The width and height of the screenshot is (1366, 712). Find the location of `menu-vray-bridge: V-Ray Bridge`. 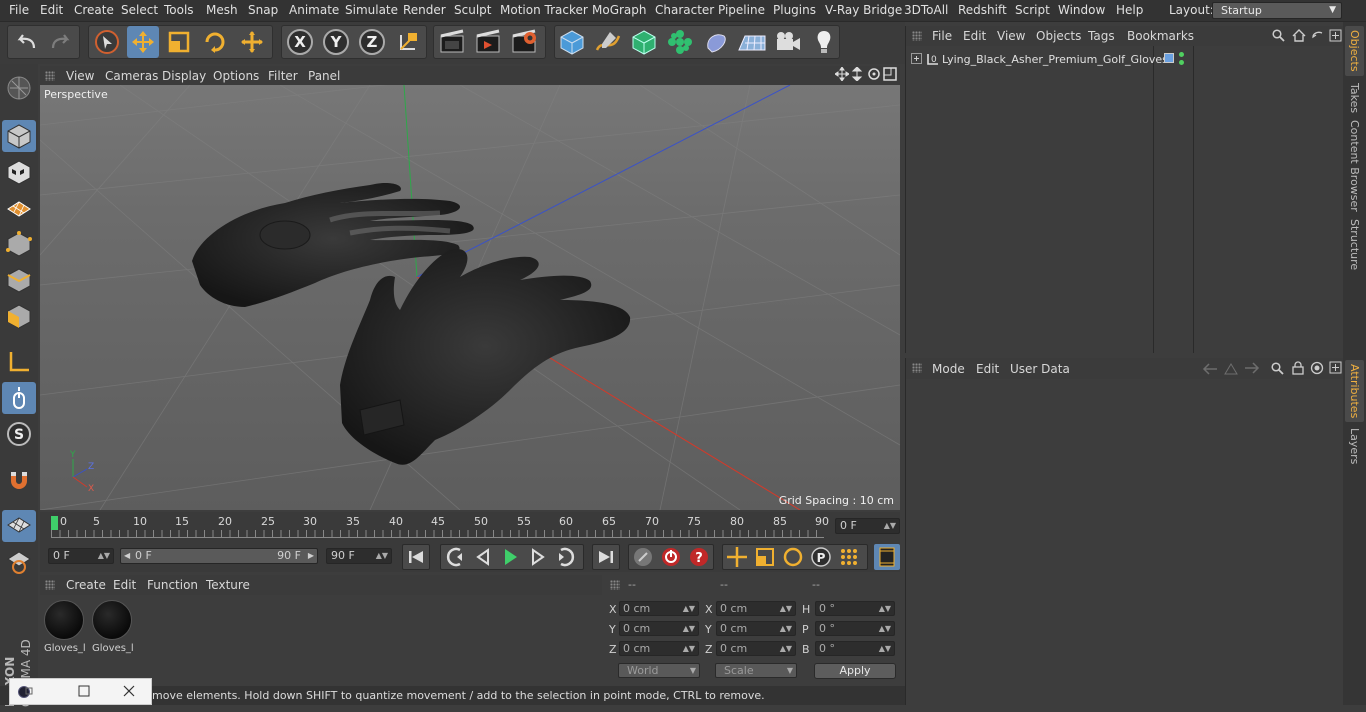

menu-vray-bridge: V-Ray Bridge is located at coordinates (863, 10).